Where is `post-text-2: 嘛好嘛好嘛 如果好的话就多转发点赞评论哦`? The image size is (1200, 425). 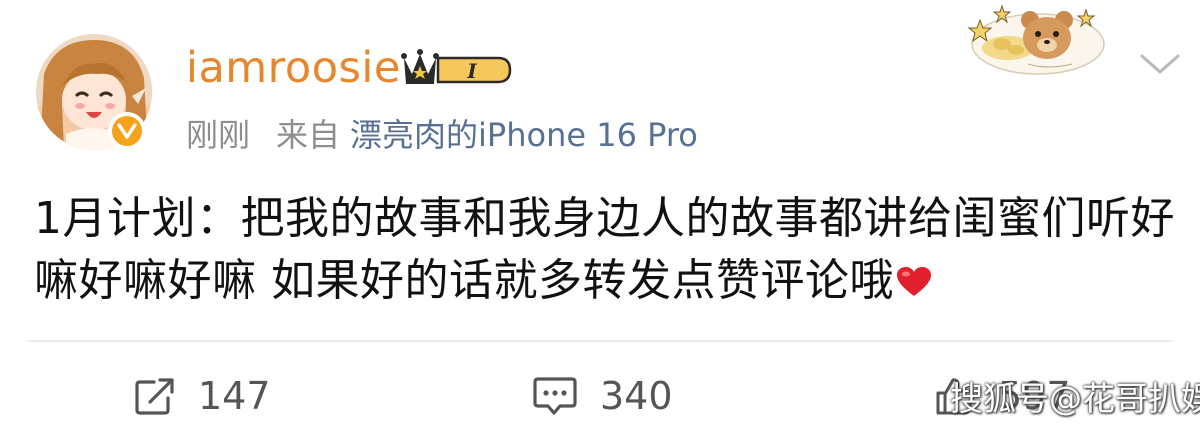 post-text-2: 嘛好嘛好嘛 如果好的话就多转发点赞评论哦 is located at coordinates (464, 280).